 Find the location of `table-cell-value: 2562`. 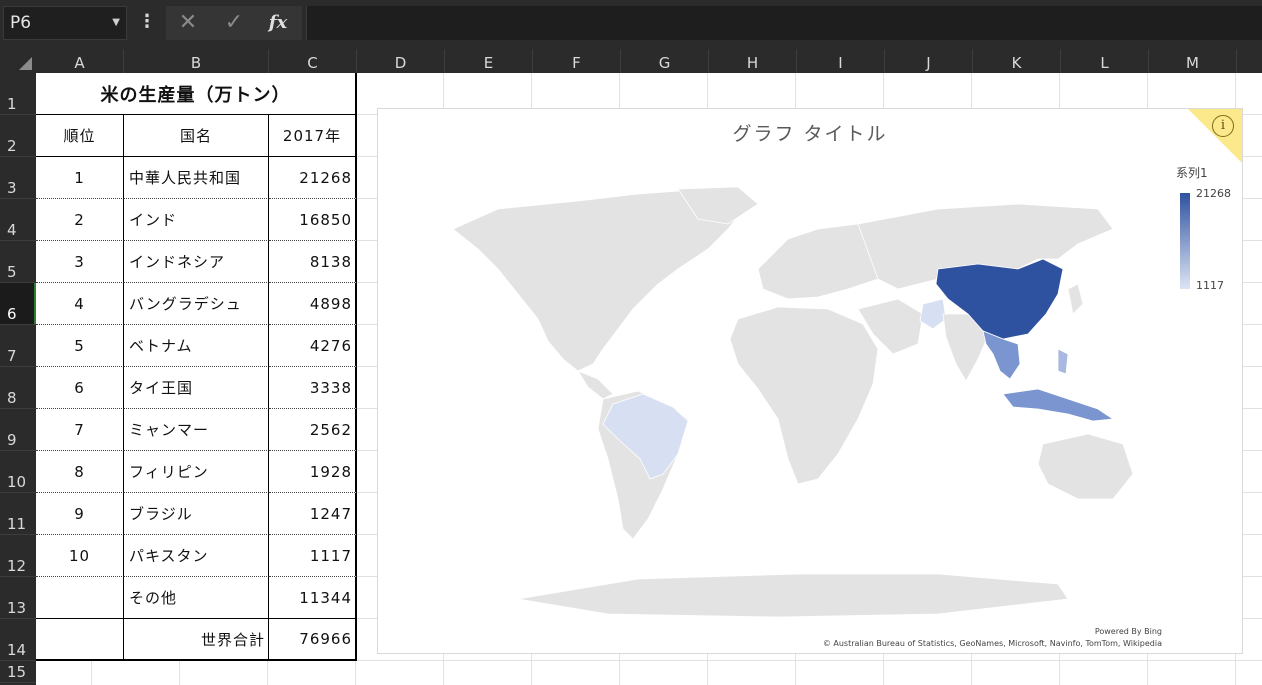

table-cell-value: 2562 is located at coordinates (313, 430).